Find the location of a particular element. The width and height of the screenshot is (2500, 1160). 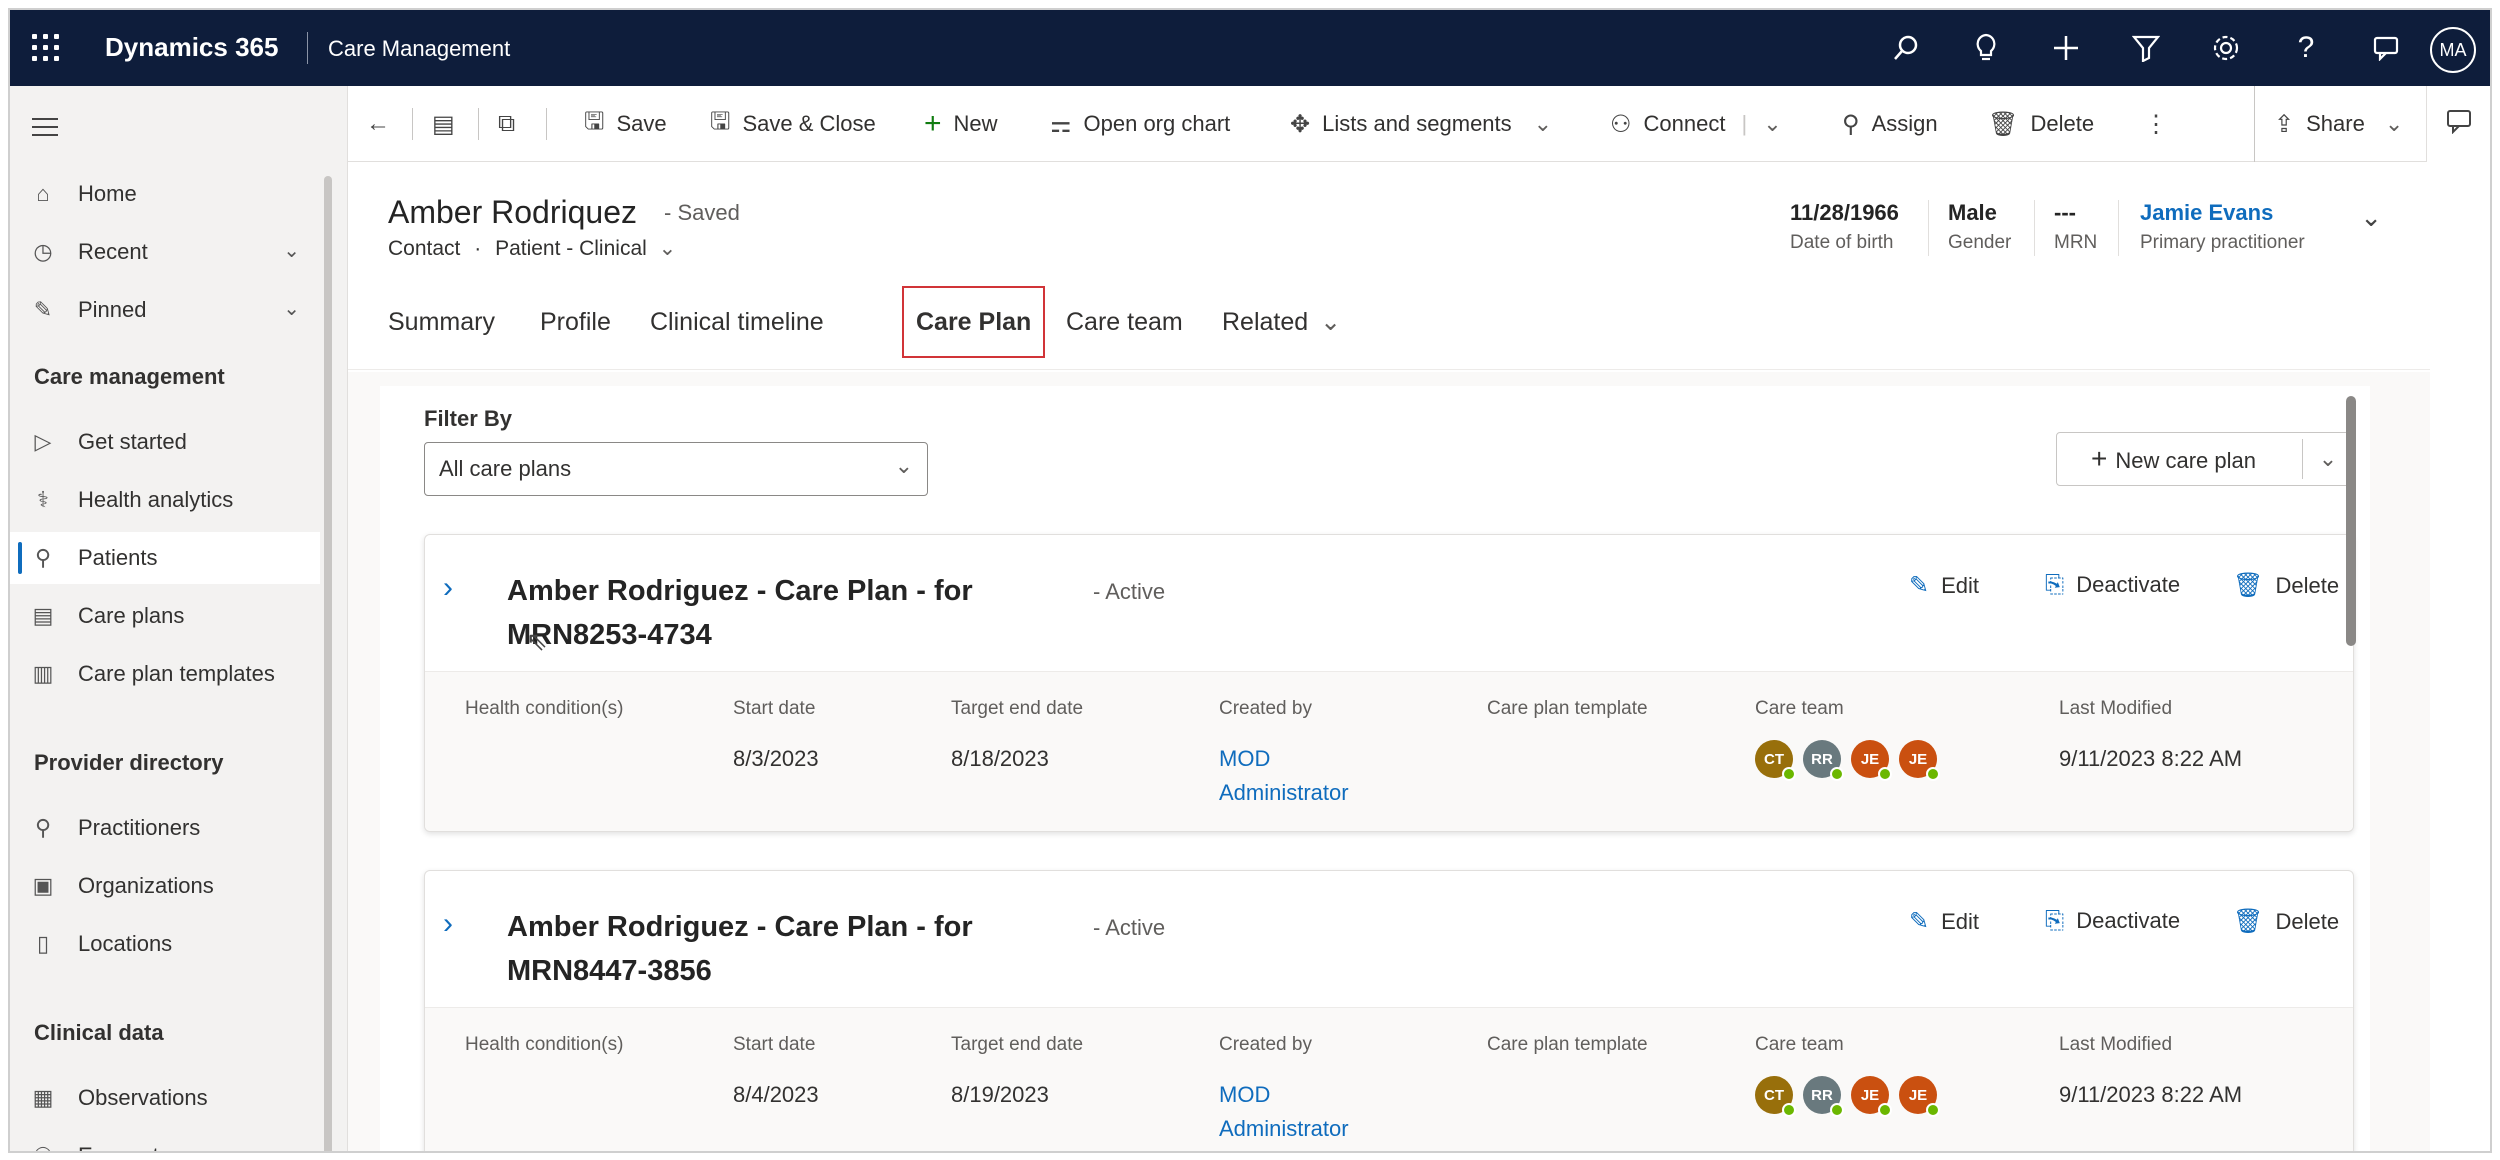

top-bar: Dynamics 365 Care Management ? MA is located at coordinates (1250, 48).